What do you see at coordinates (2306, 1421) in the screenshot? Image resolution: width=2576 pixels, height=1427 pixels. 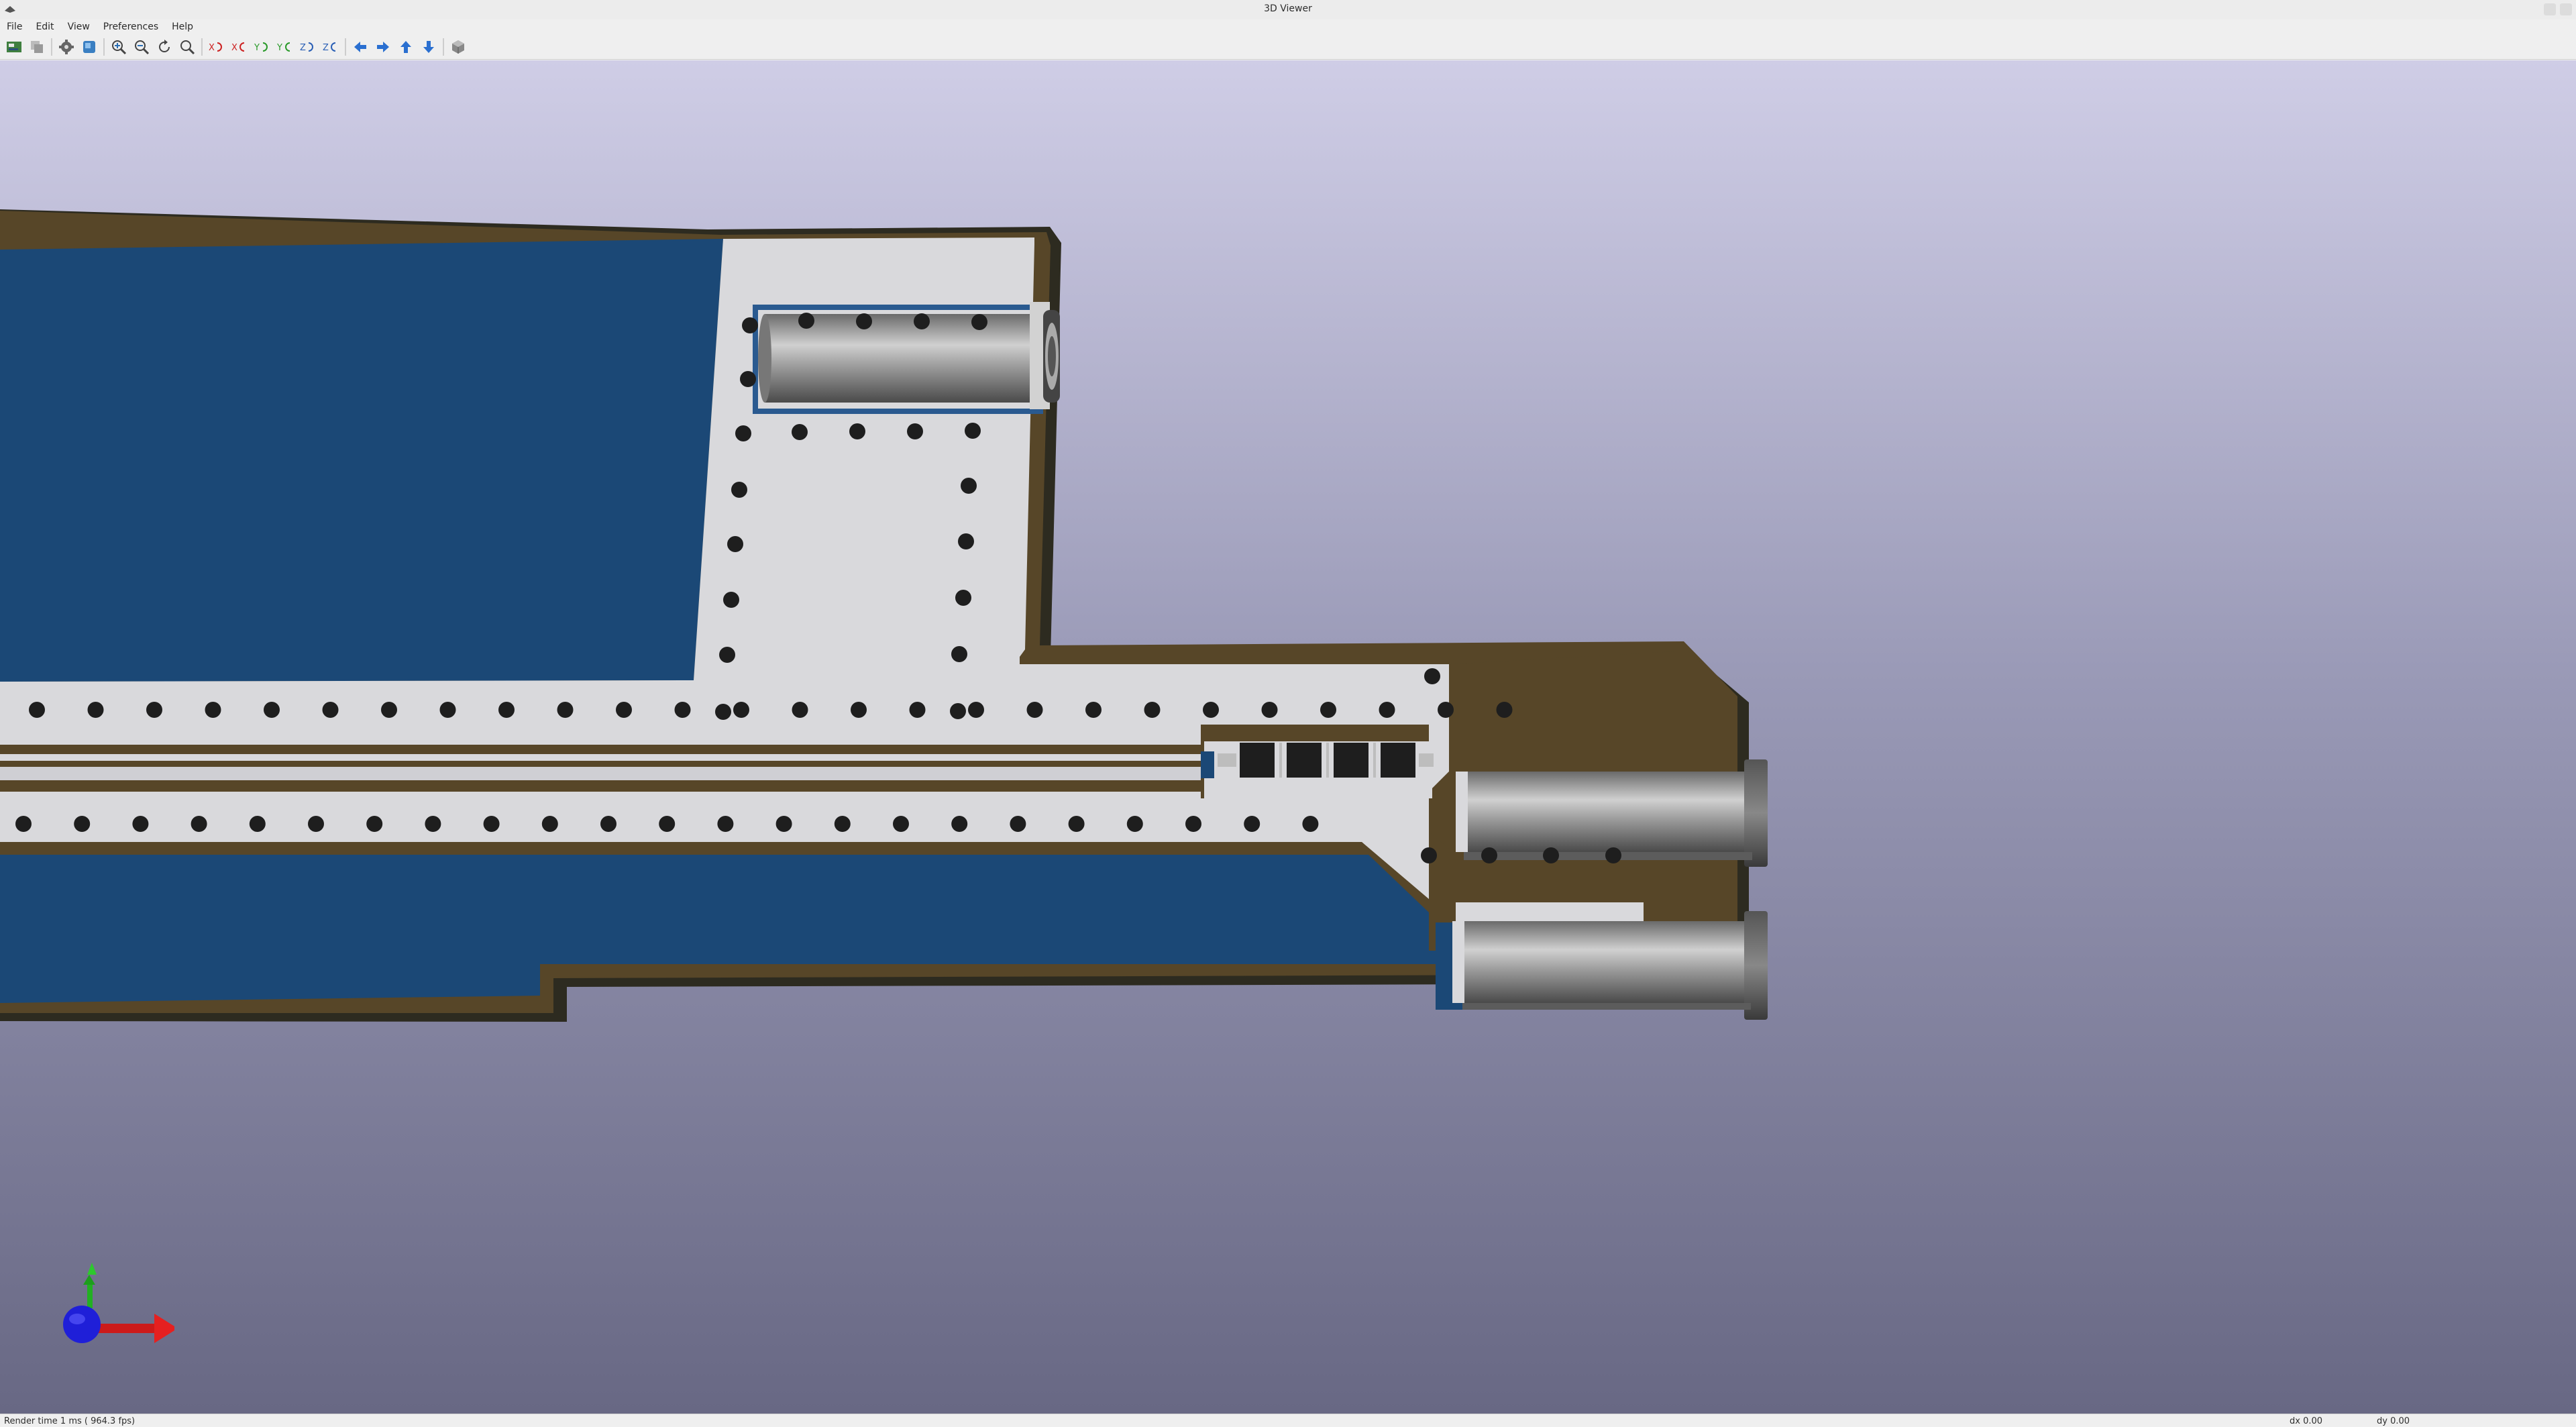 I see `dx-readout: dx 0.00` at bounding box center [2306, 1421].